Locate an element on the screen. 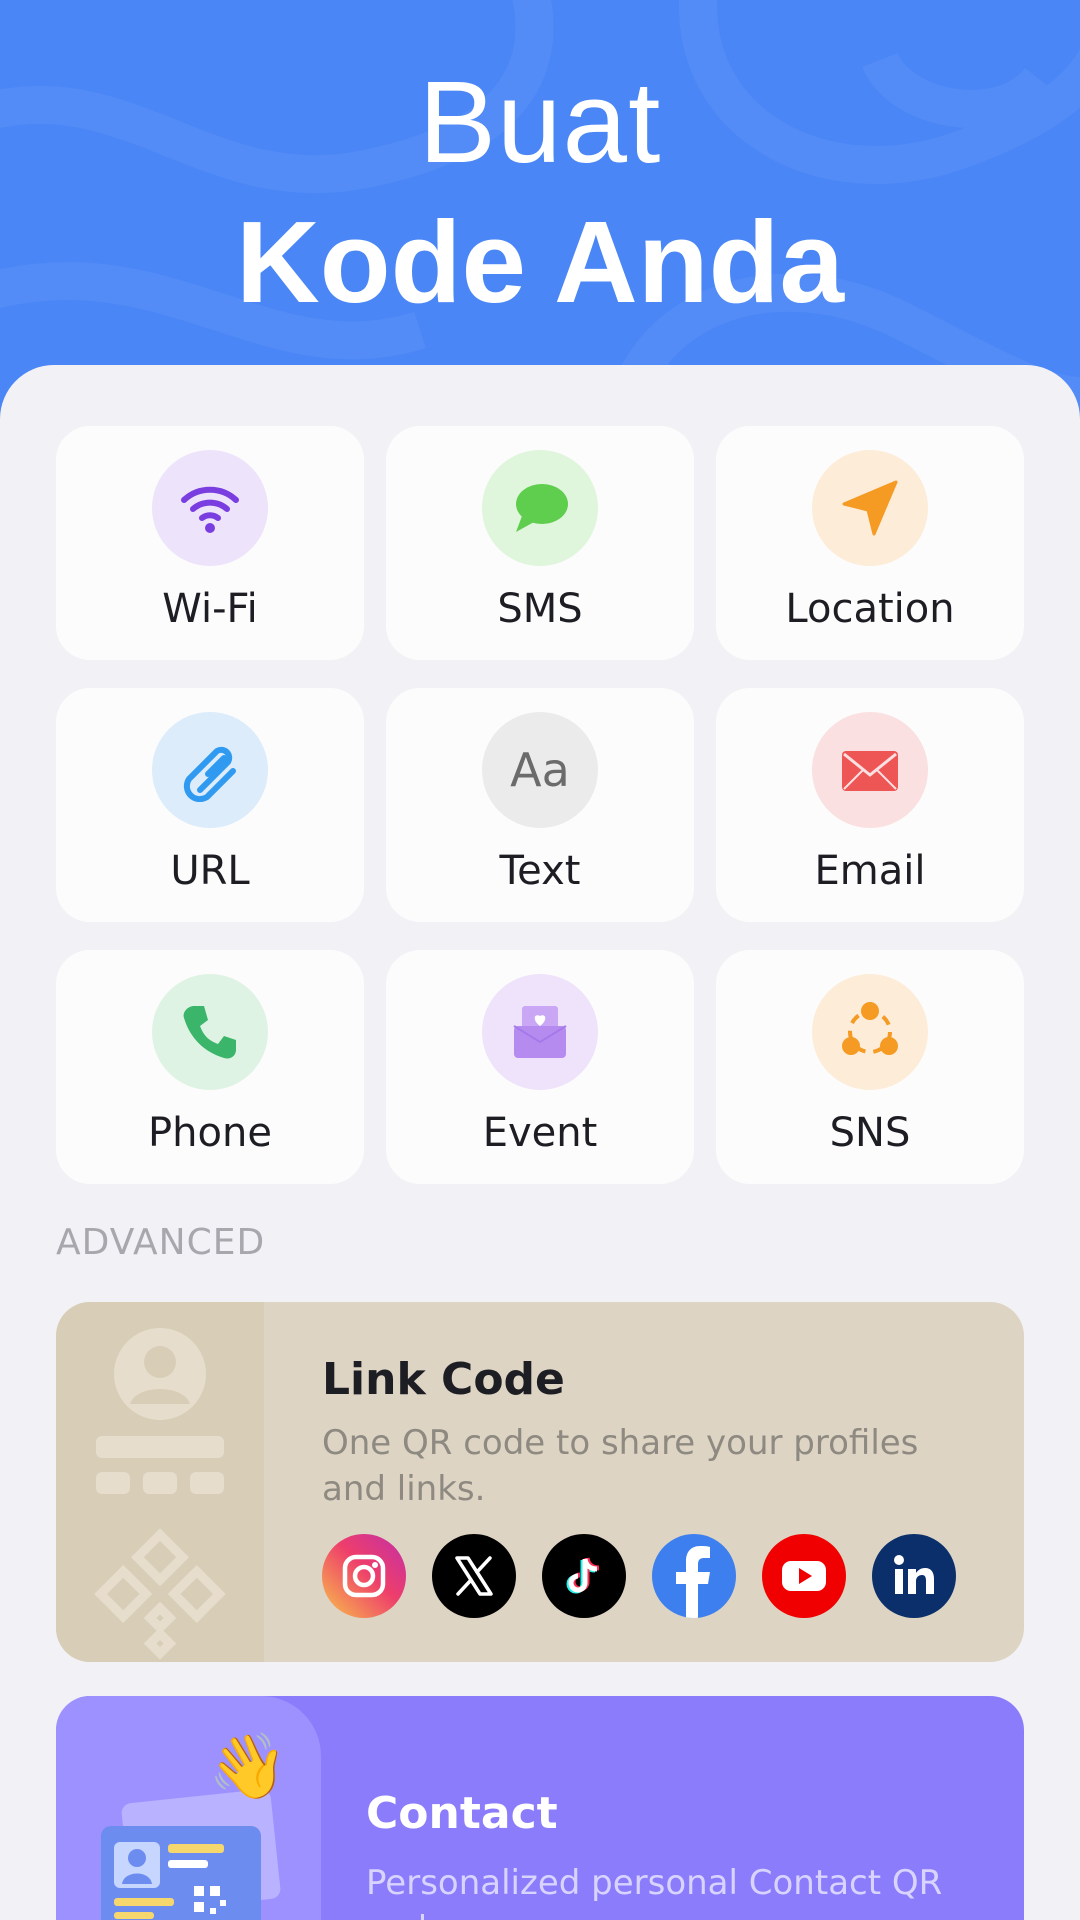 The image size is (1080, 1920). tile-label: SNS is located at coordinates (870, 1133).